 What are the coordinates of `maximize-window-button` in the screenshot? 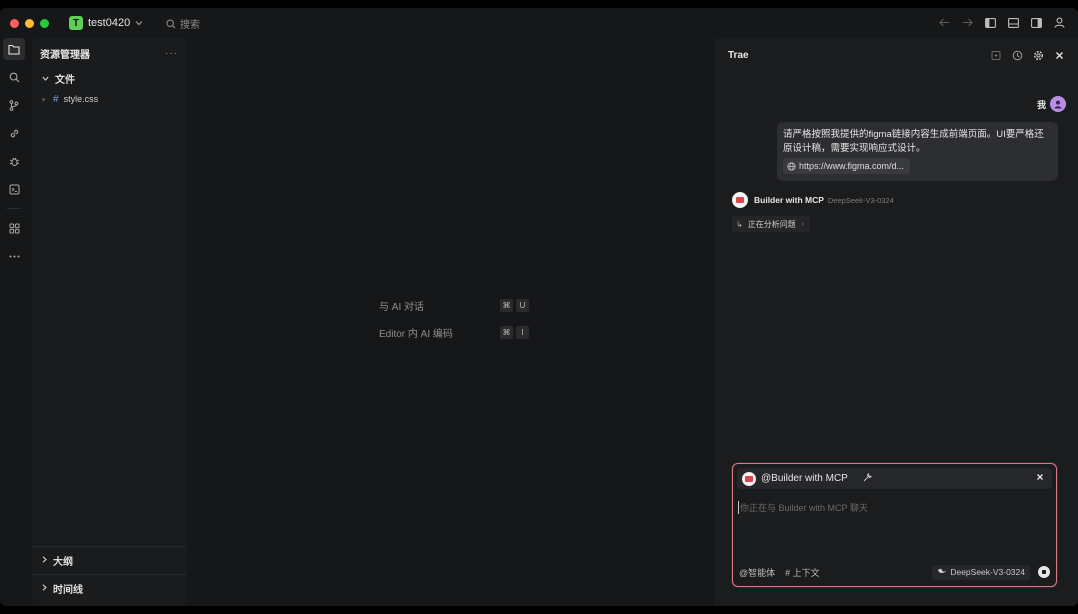 It's located at (44, 23).